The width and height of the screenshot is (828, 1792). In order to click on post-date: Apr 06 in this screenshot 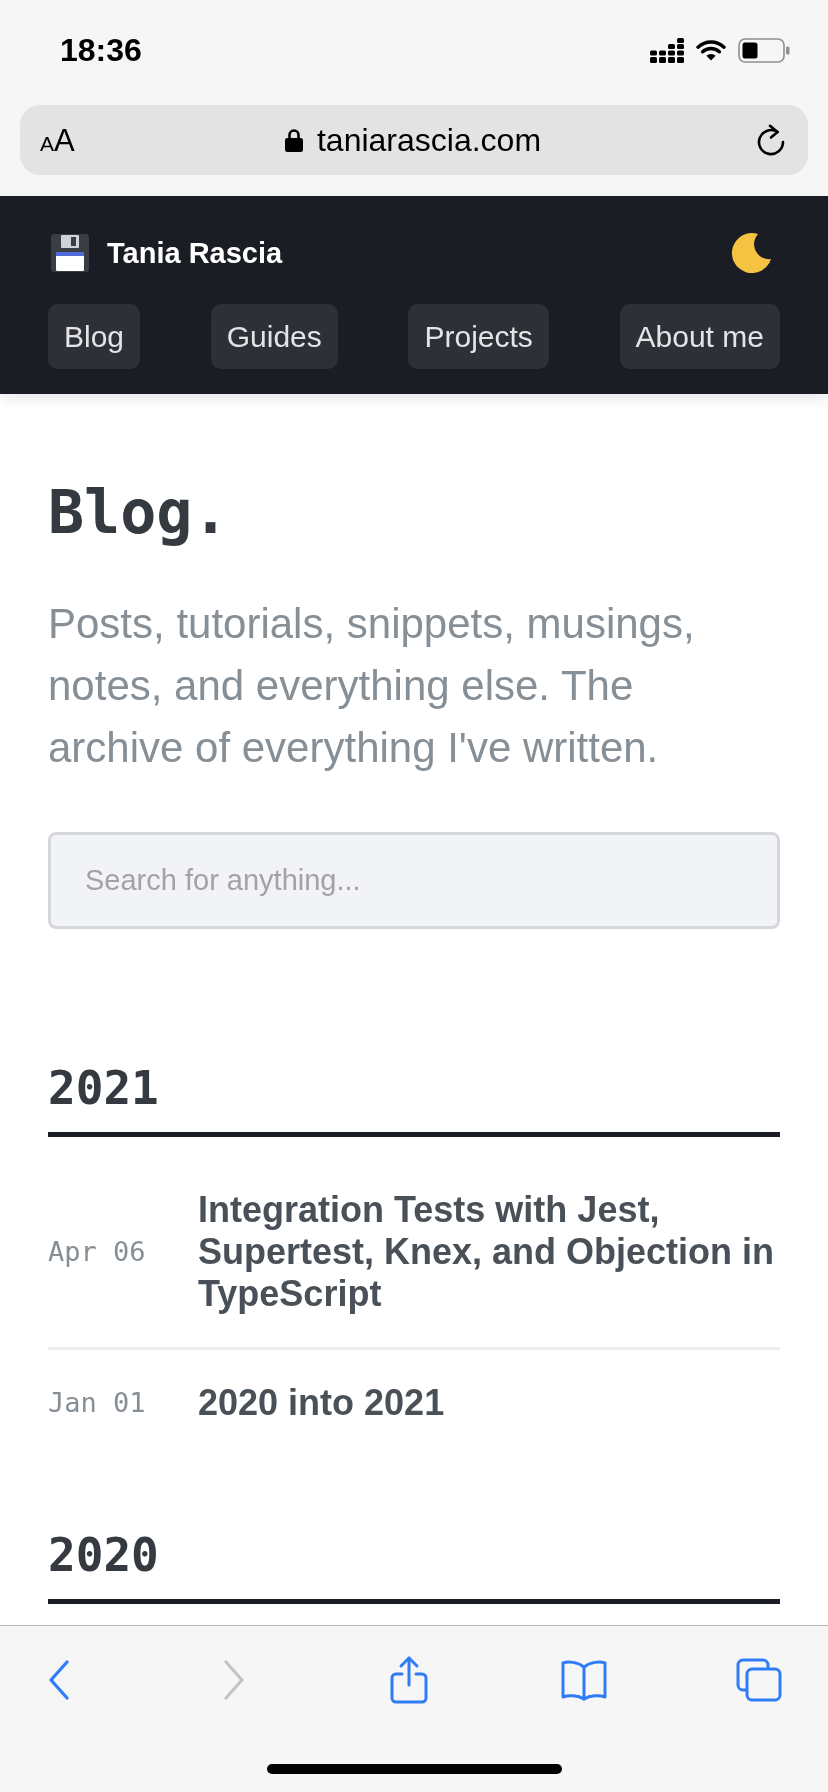, I will do `click(97, 1251)`.